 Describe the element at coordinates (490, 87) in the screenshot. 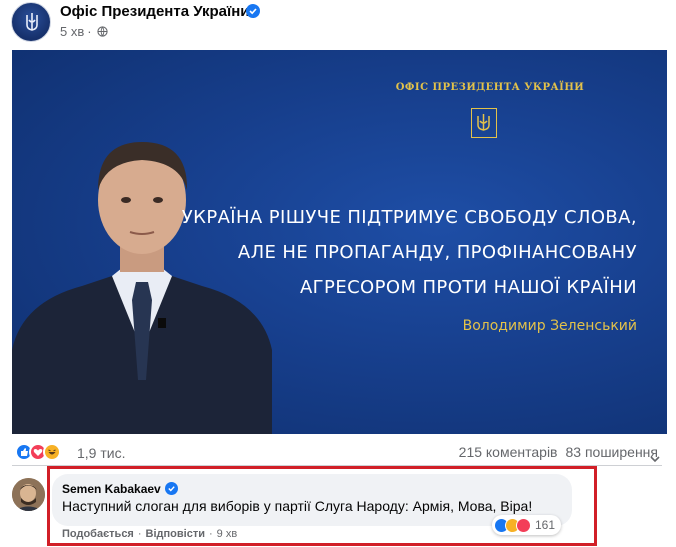

I see `image-header: ОФІС ПРЕЗИДЕНТА УКРАЇНИ` at that location.